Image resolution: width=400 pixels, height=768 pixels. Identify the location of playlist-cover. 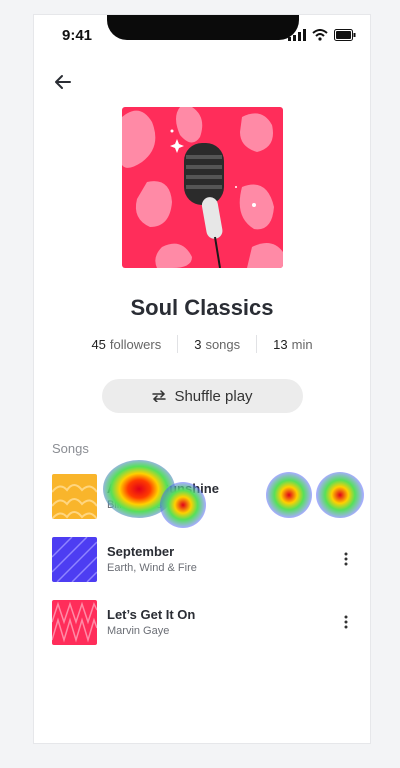
(202, 187).